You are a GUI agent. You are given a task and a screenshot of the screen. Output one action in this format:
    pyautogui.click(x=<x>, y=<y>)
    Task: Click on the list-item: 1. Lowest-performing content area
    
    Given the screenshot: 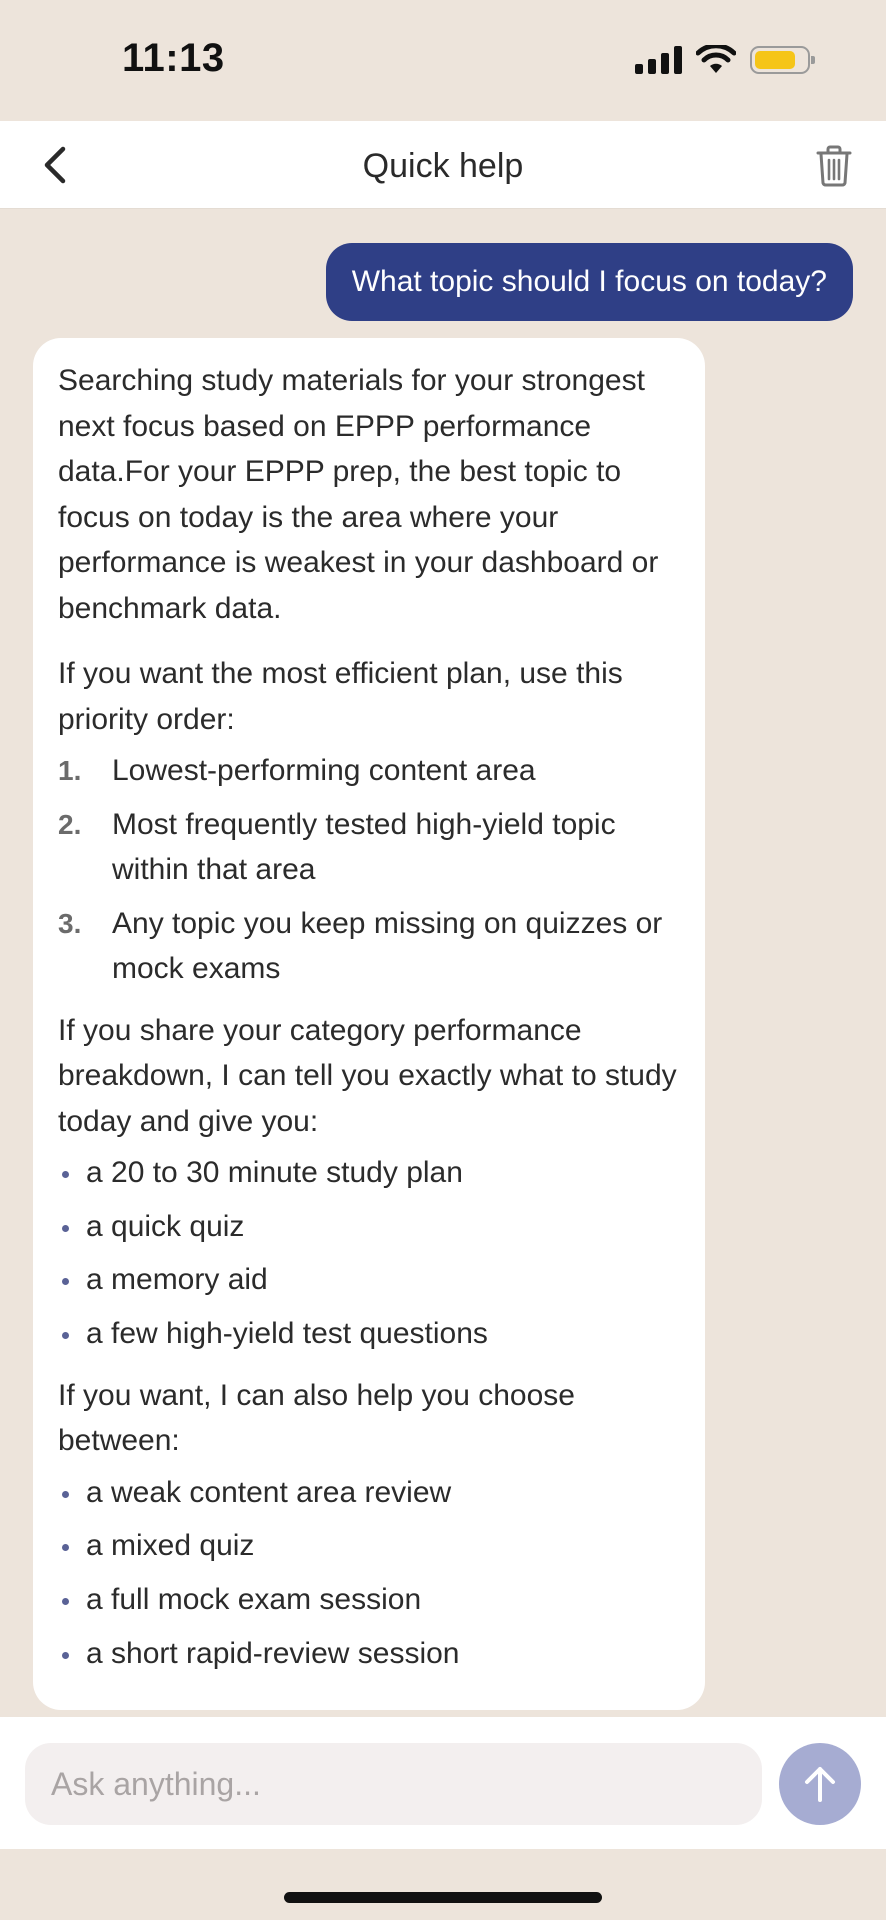 What is the action you would take?
    pyautogui.click(x=368, y=771)
    